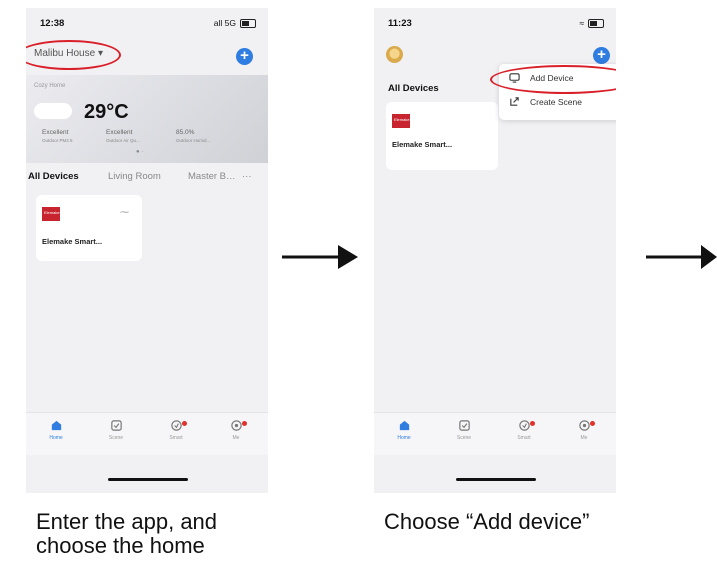 The width and height of the screenshot is (717, 572). What do you see at coordinates (487, 521) in the screenshot?
I see `caption-step-2: Choose “Add device”` at bounding box center [487, 521].